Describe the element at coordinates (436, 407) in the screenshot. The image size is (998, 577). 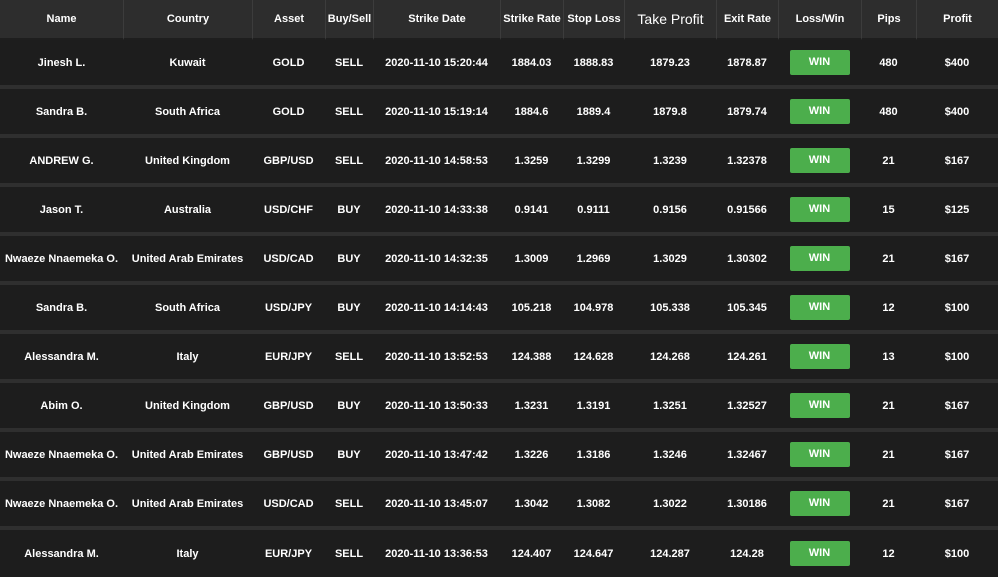
I see `cell-strike-date: 2020-11-10 13:50:33` at that location.